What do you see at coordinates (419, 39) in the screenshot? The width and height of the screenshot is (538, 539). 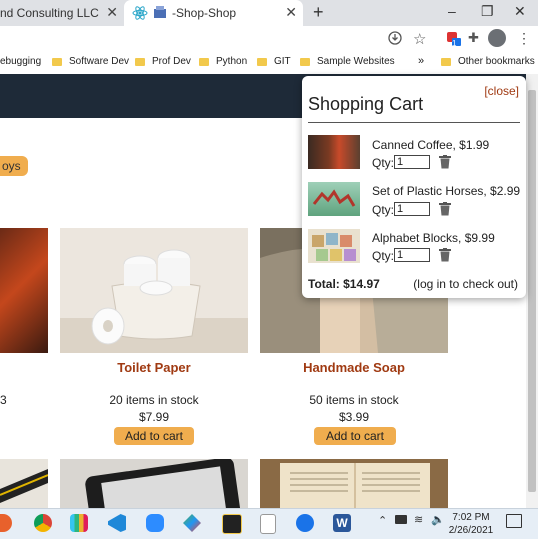 I see `star-icon: ☆` at bounding box center [419, 39].